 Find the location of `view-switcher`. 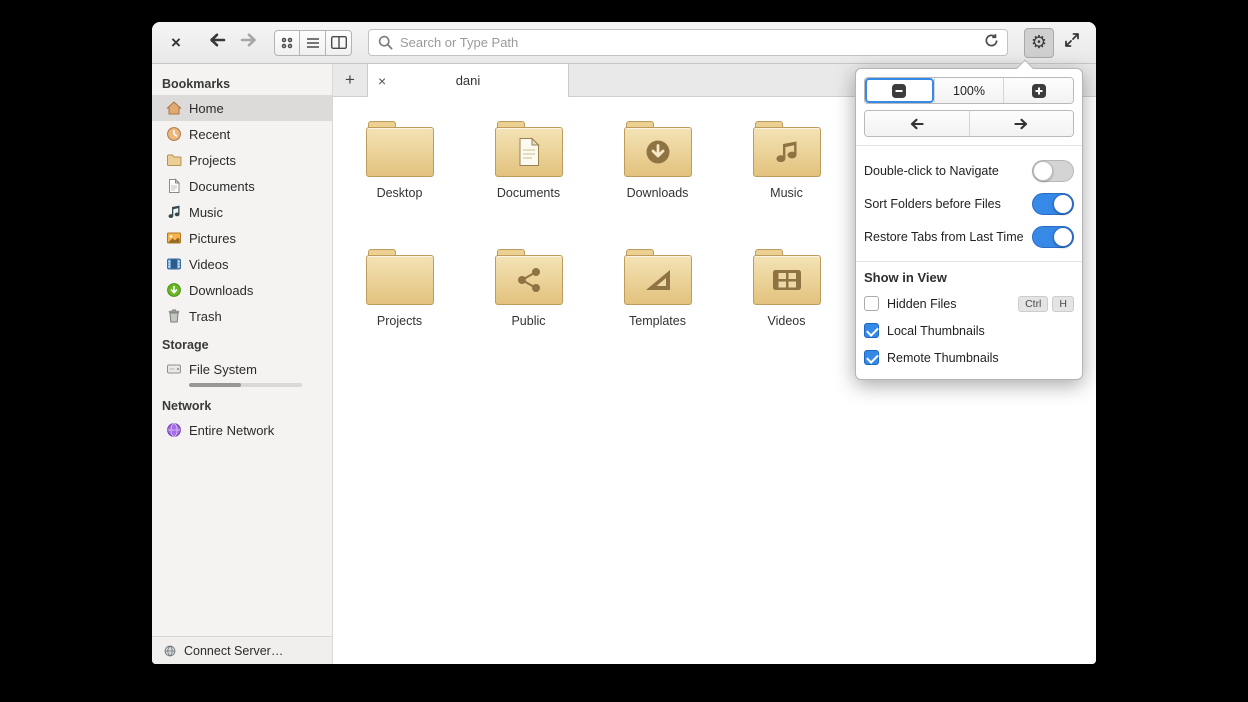

view-switcher is located at coordinates (313, 42).